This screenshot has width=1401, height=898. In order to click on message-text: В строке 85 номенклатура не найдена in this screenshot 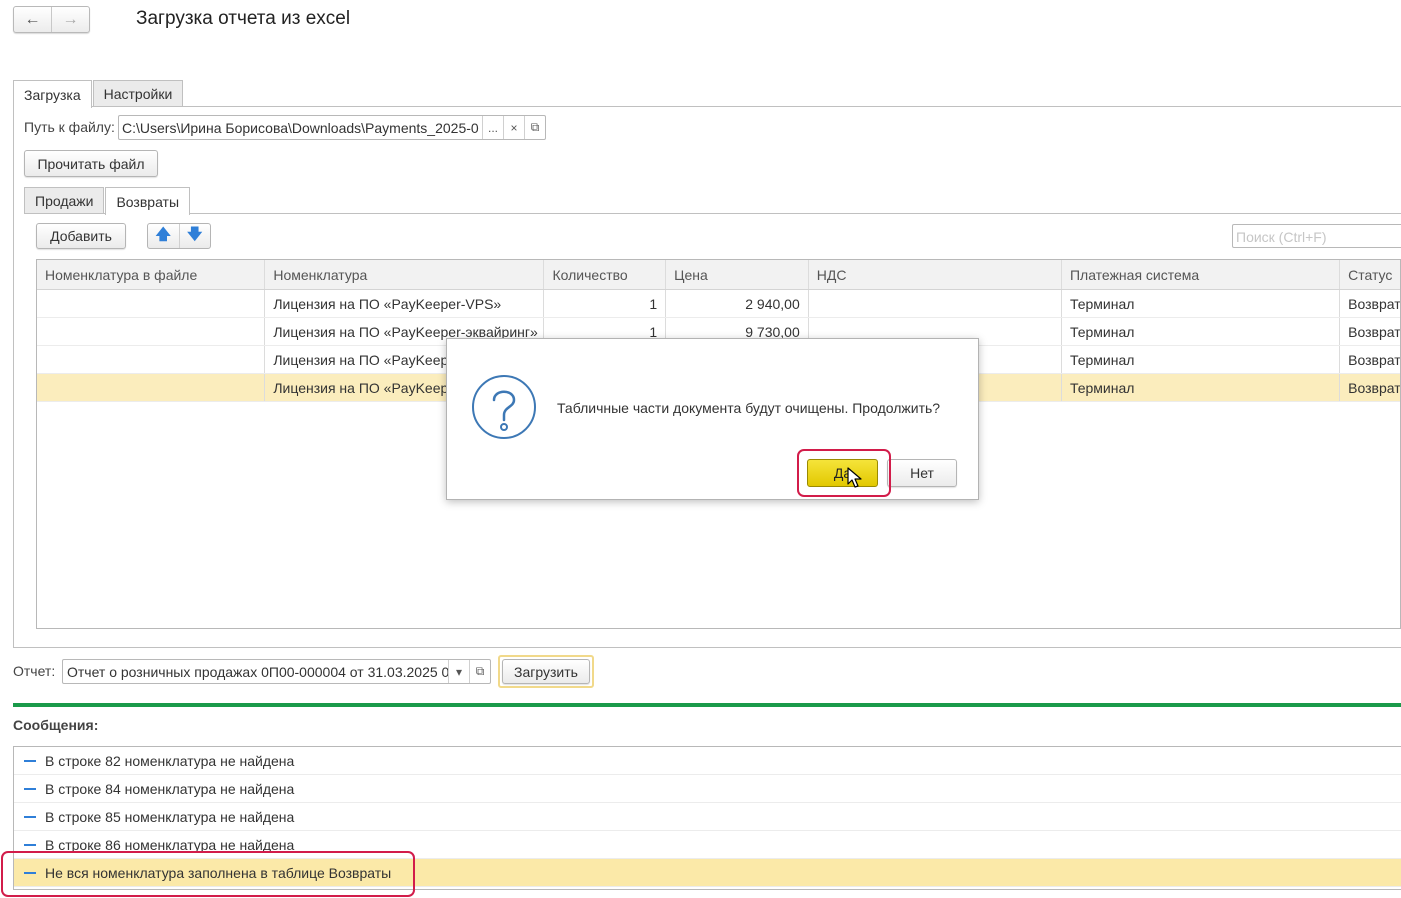, I will do `click(170, 816)`.